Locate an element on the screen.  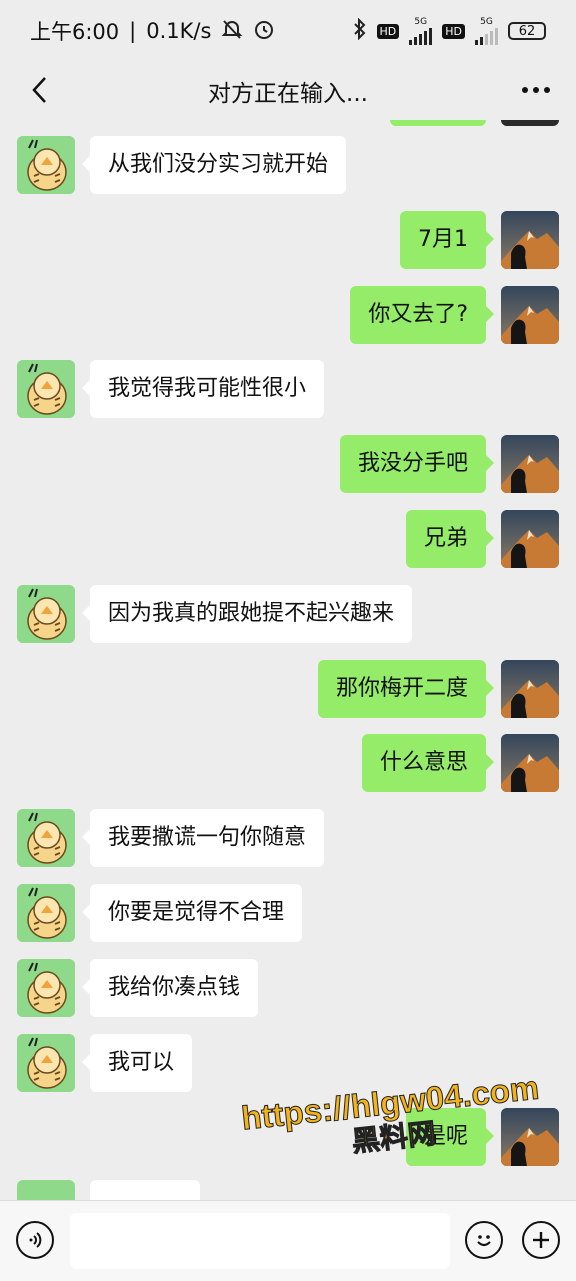
outgoing-message: 是呢 is located at coordinates (450, 1137).